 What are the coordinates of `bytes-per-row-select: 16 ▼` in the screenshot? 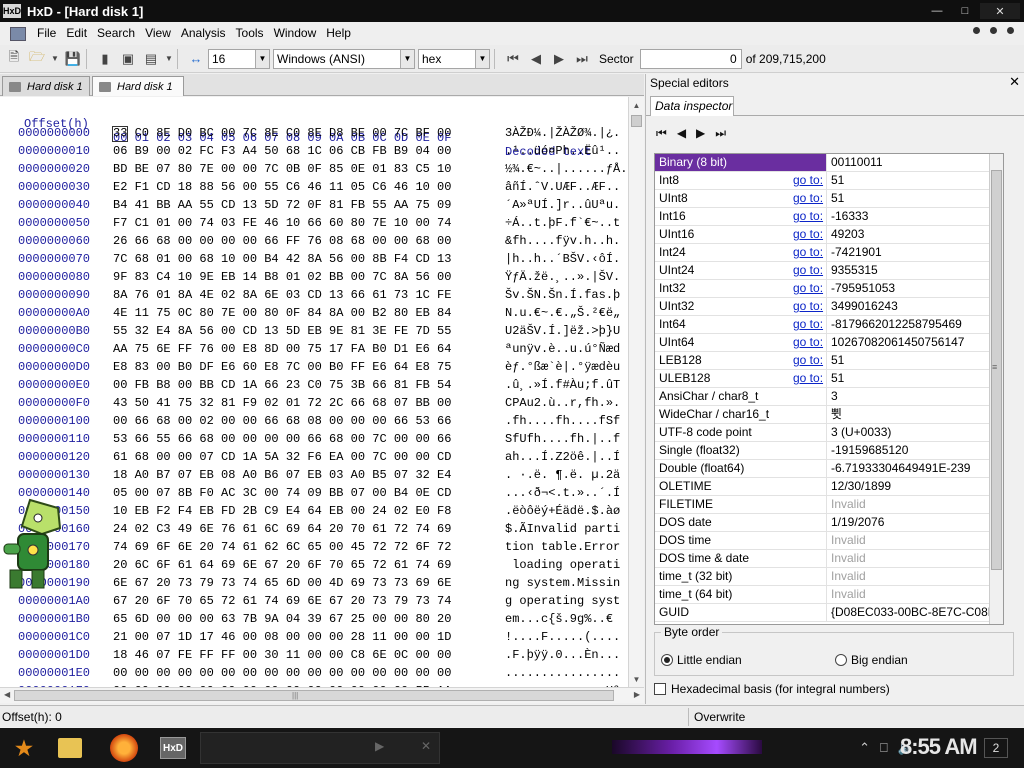 It's located at (239, 58).